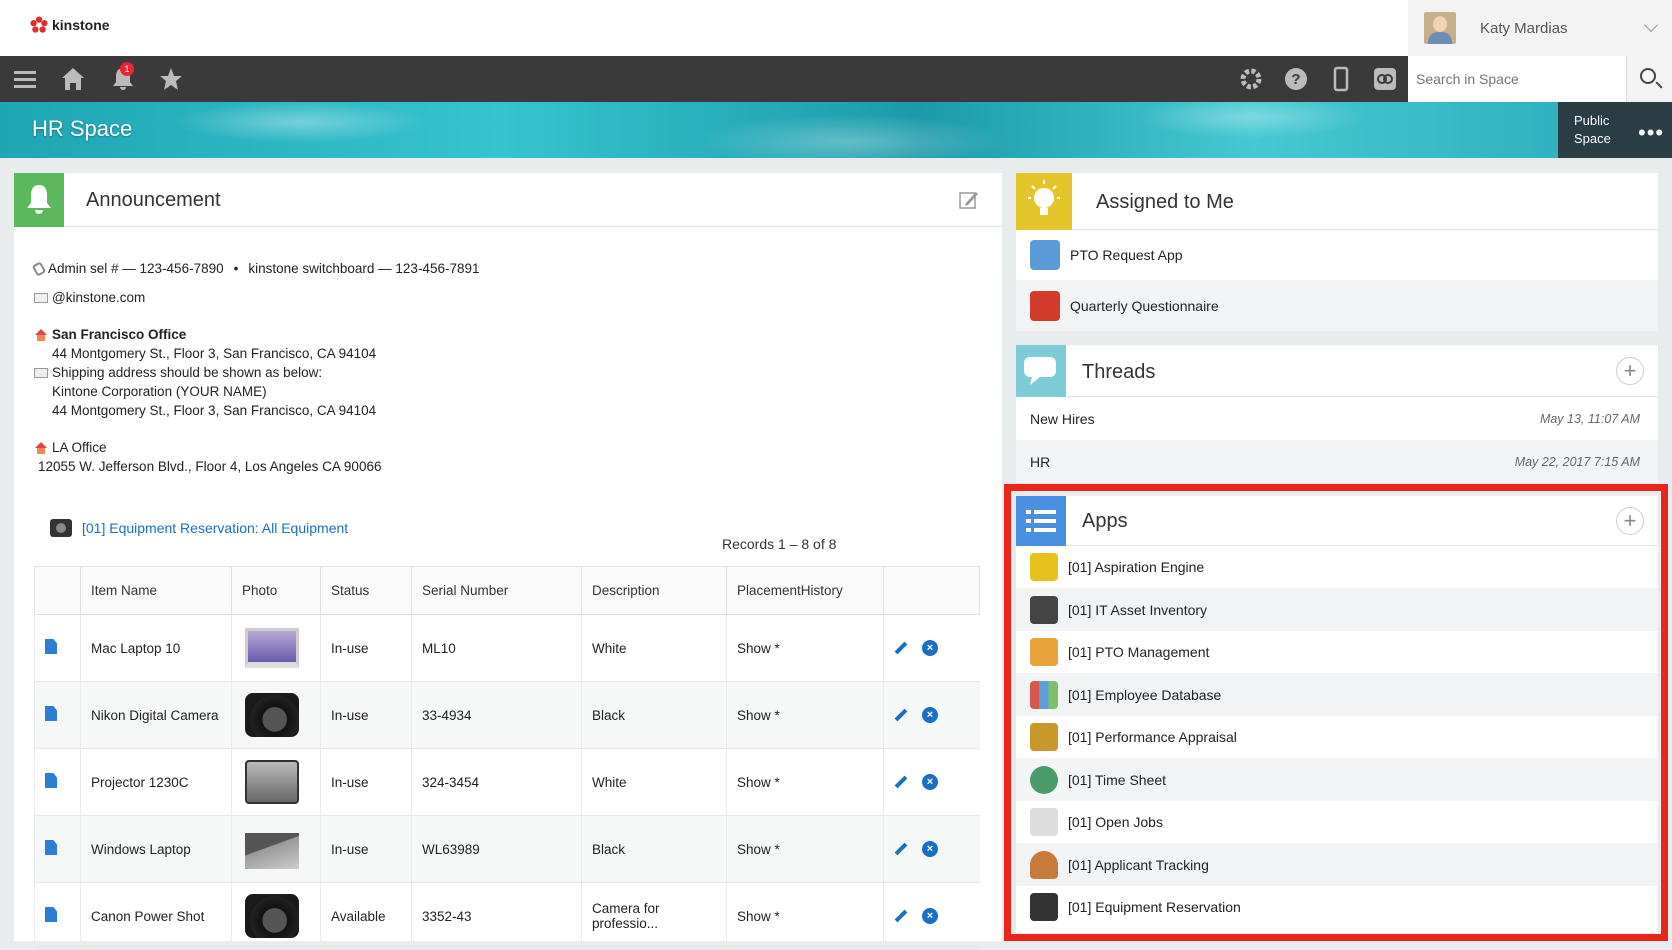 The width and height of the screenshot is (1672, 950). I want to click on app-label: [01] Employee Database, so click(1144, 695).